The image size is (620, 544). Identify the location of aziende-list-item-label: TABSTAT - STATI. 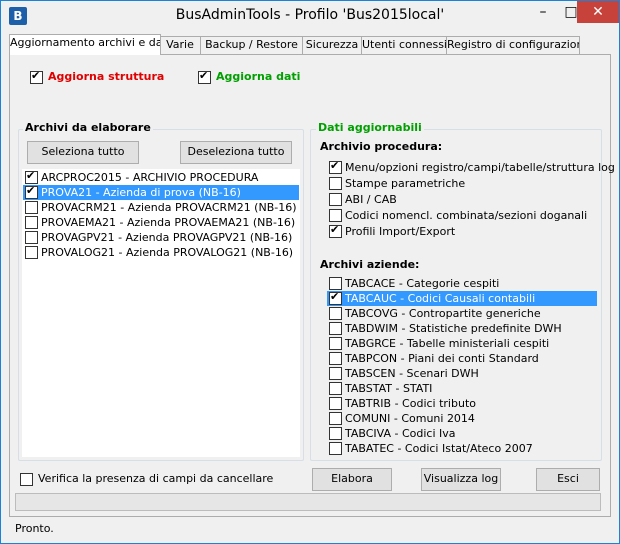
(389, 388).